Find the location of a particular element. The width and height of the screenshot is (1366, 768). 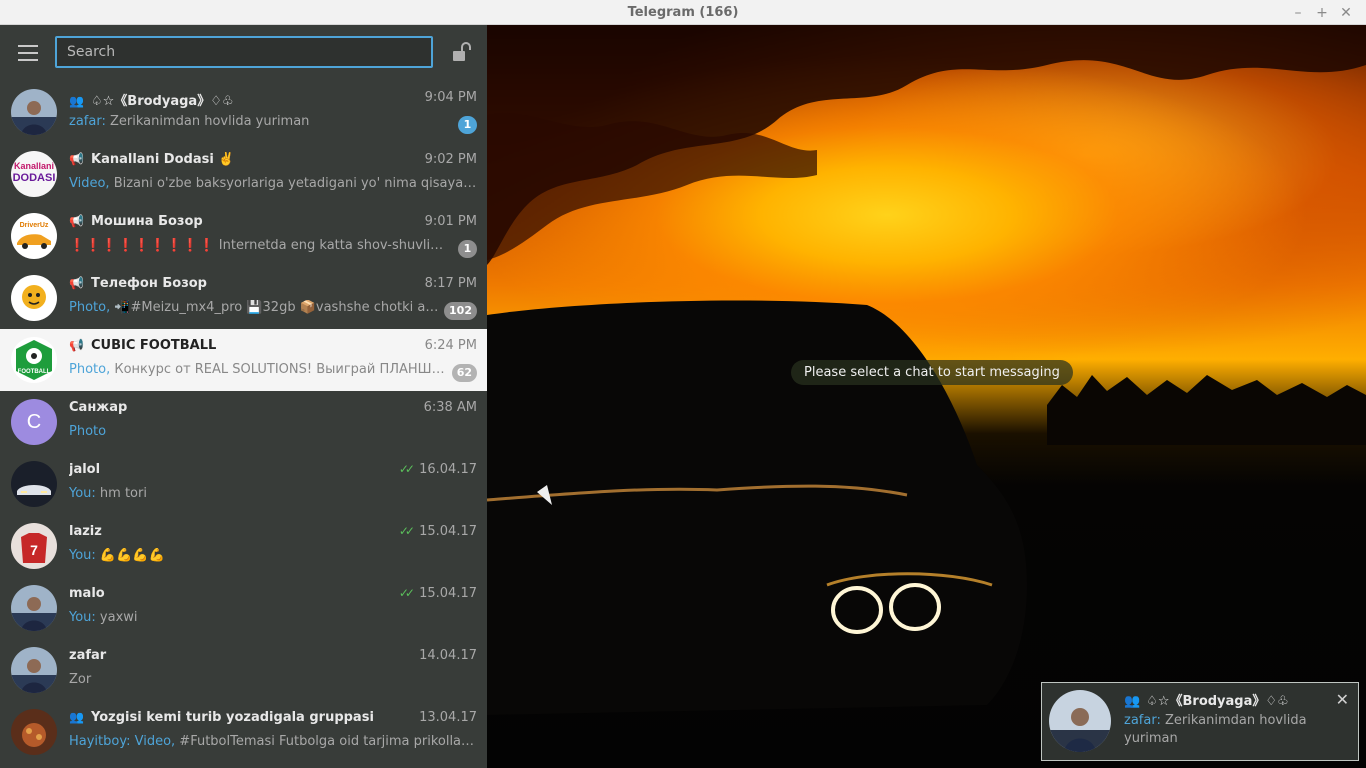

chat-time-text: 16.04.17 is located at coordinates (448, 469).